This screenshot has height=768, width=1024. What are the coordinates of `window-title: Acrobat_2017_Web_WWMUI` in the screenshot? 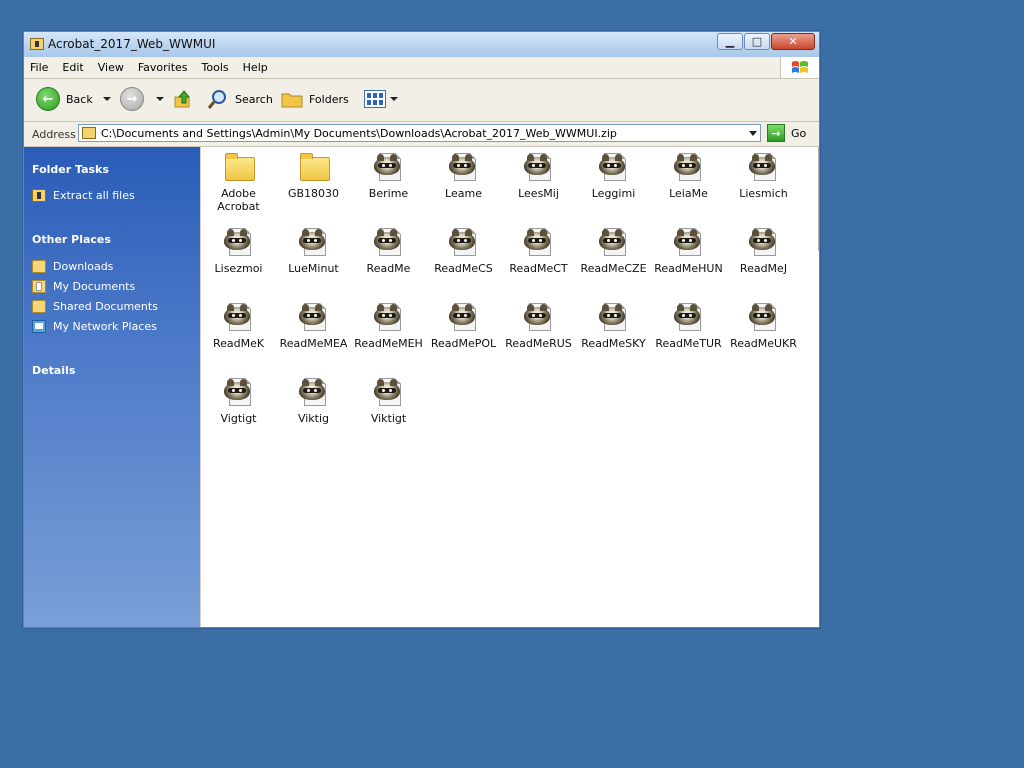 It's located at (132, 44).